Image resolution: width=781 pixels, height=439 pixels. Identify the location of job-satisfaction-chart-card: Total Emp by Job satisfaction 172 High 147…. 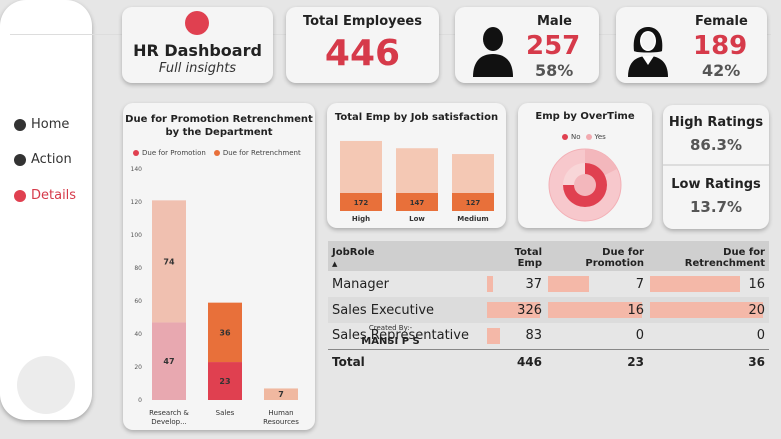
(416, 165).